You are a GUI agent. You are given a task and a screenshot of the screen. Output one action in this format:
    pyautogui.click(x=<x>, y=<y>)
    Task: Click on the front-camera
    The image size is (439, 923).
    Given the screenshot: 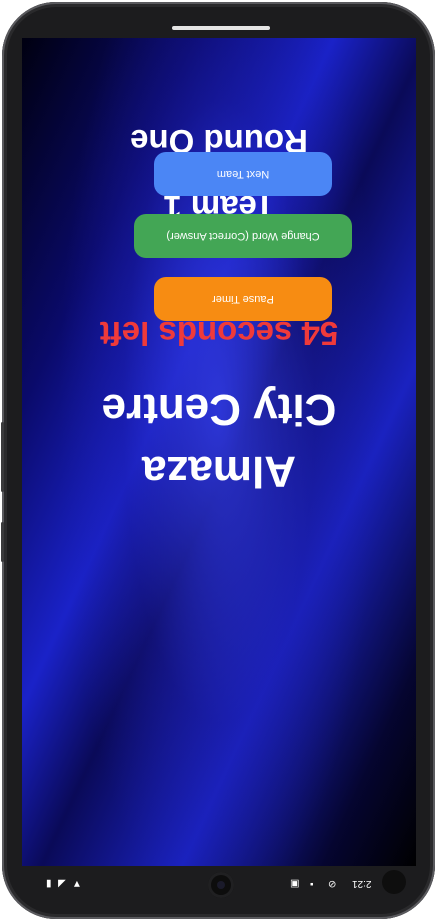 What is the action you would take?
    pyautogui.click(x=221, y=885)
    